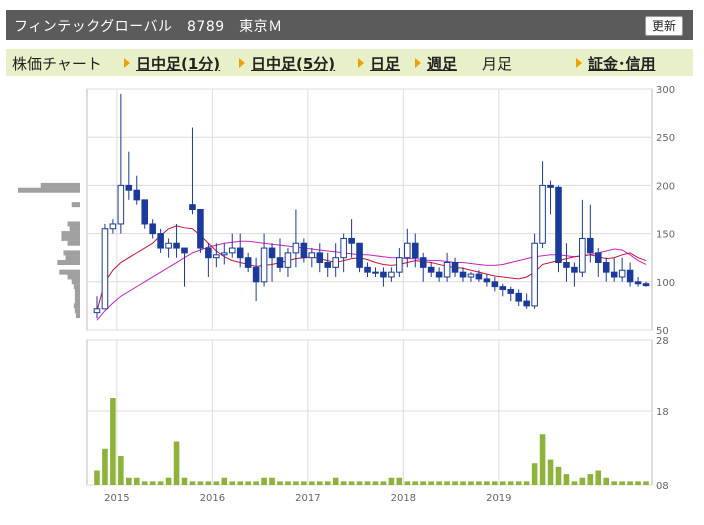 The width and height of the screenshot is (704, 525). I want to click on x-tick-label: 2016, so click(212, 498).